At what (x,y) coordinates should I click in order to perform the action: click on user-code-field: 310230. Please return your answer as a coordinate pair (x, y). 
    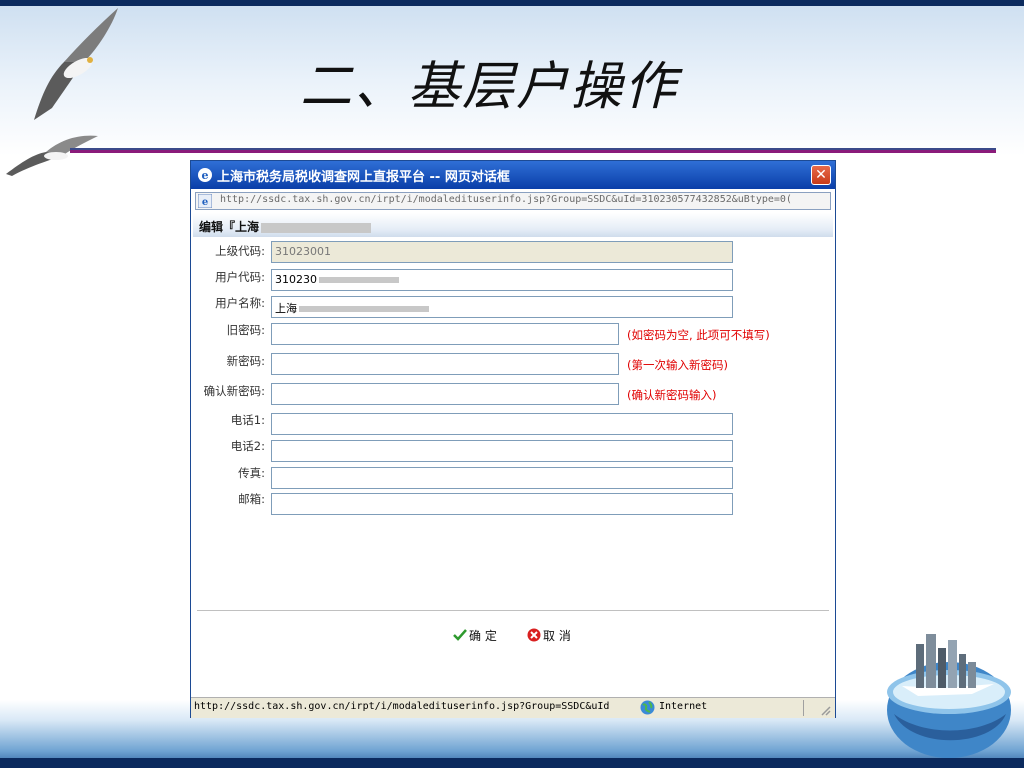
    Looking at the image, I should click on (502, 280).